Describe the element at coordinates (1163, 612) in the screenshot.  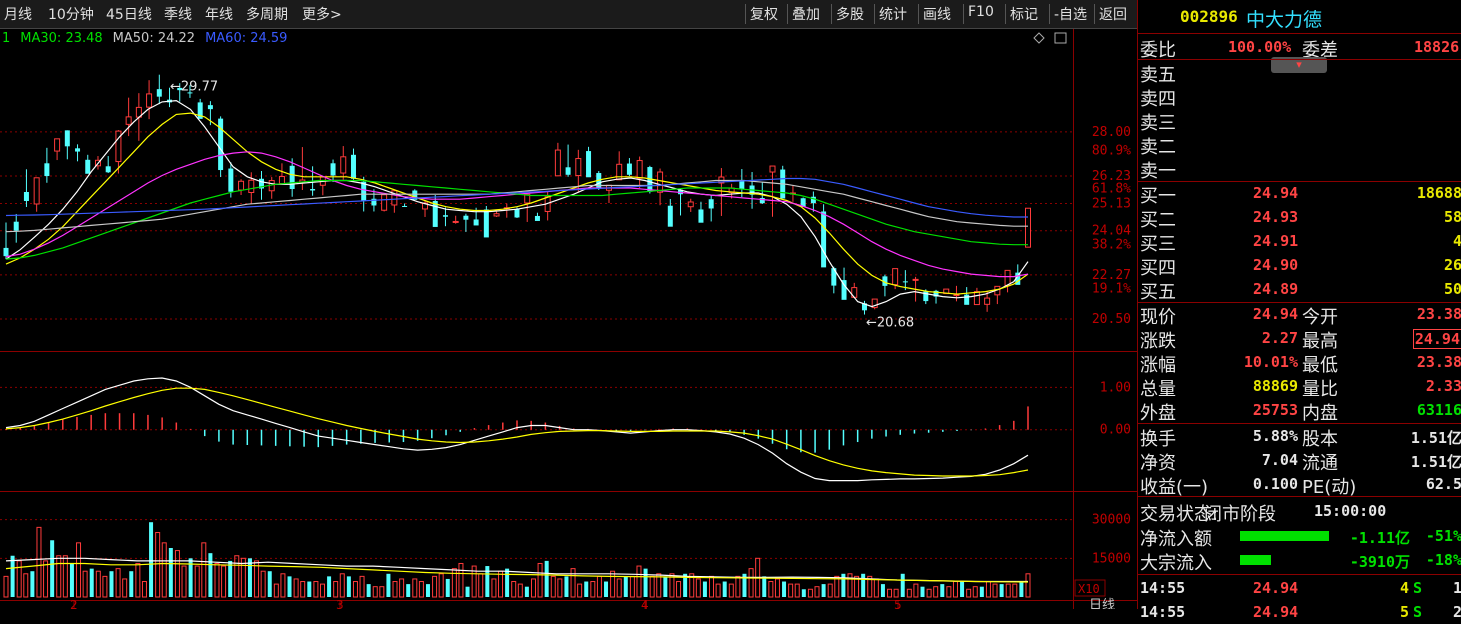
I see `tick-time: 14:55` at that location.